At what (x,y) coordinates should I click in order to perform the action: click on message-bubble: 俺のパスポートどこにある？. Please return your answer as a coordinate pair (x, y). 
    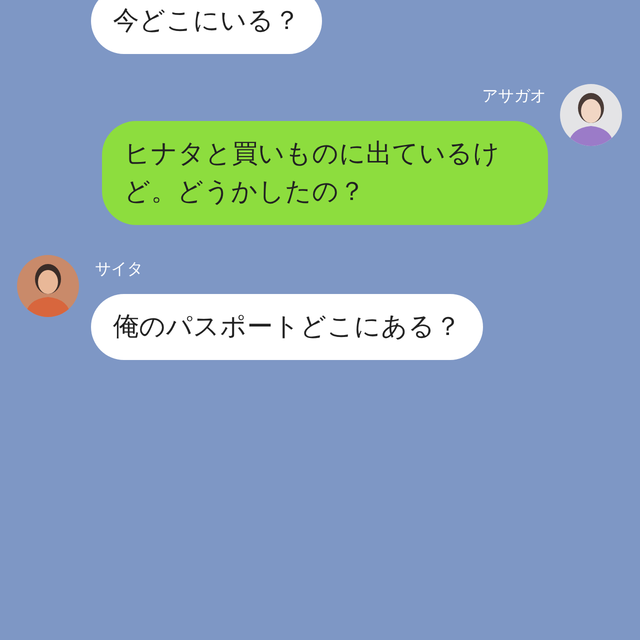
    Looking at the image, I should click on (287, 327).